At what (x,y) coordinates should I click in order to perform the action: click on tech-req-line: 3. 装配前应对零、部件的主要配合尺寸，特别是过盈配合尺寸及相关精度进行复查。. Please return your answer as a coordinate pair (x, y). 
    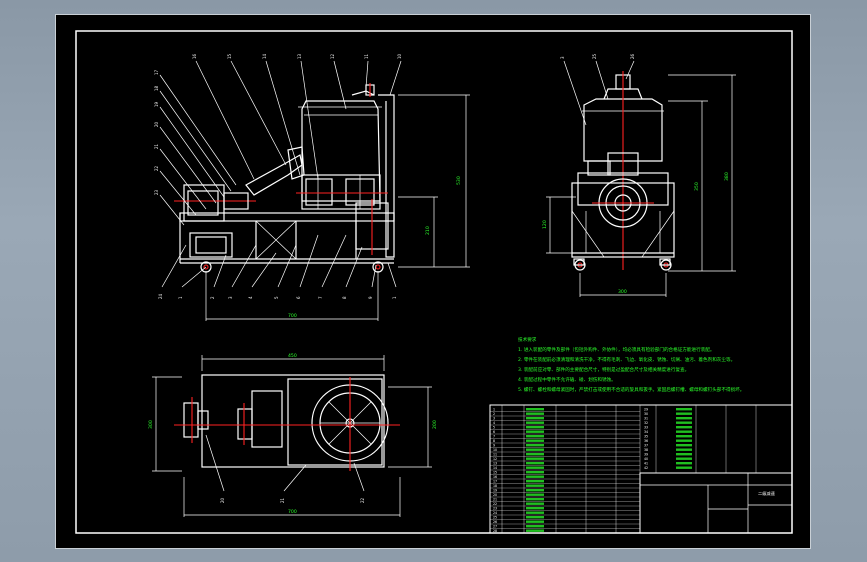
    Looking at the image, I should click on (603, 369).